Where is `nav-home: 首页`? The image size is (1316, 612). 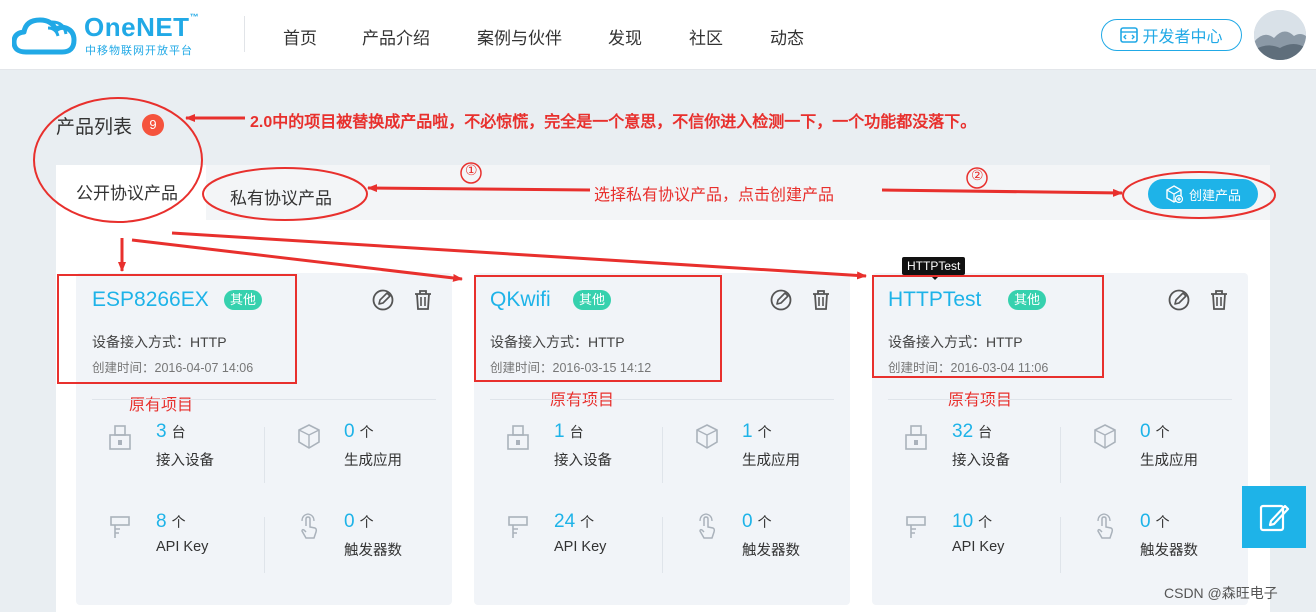 nav-home: 首页 is located at coordinates (300, 36).